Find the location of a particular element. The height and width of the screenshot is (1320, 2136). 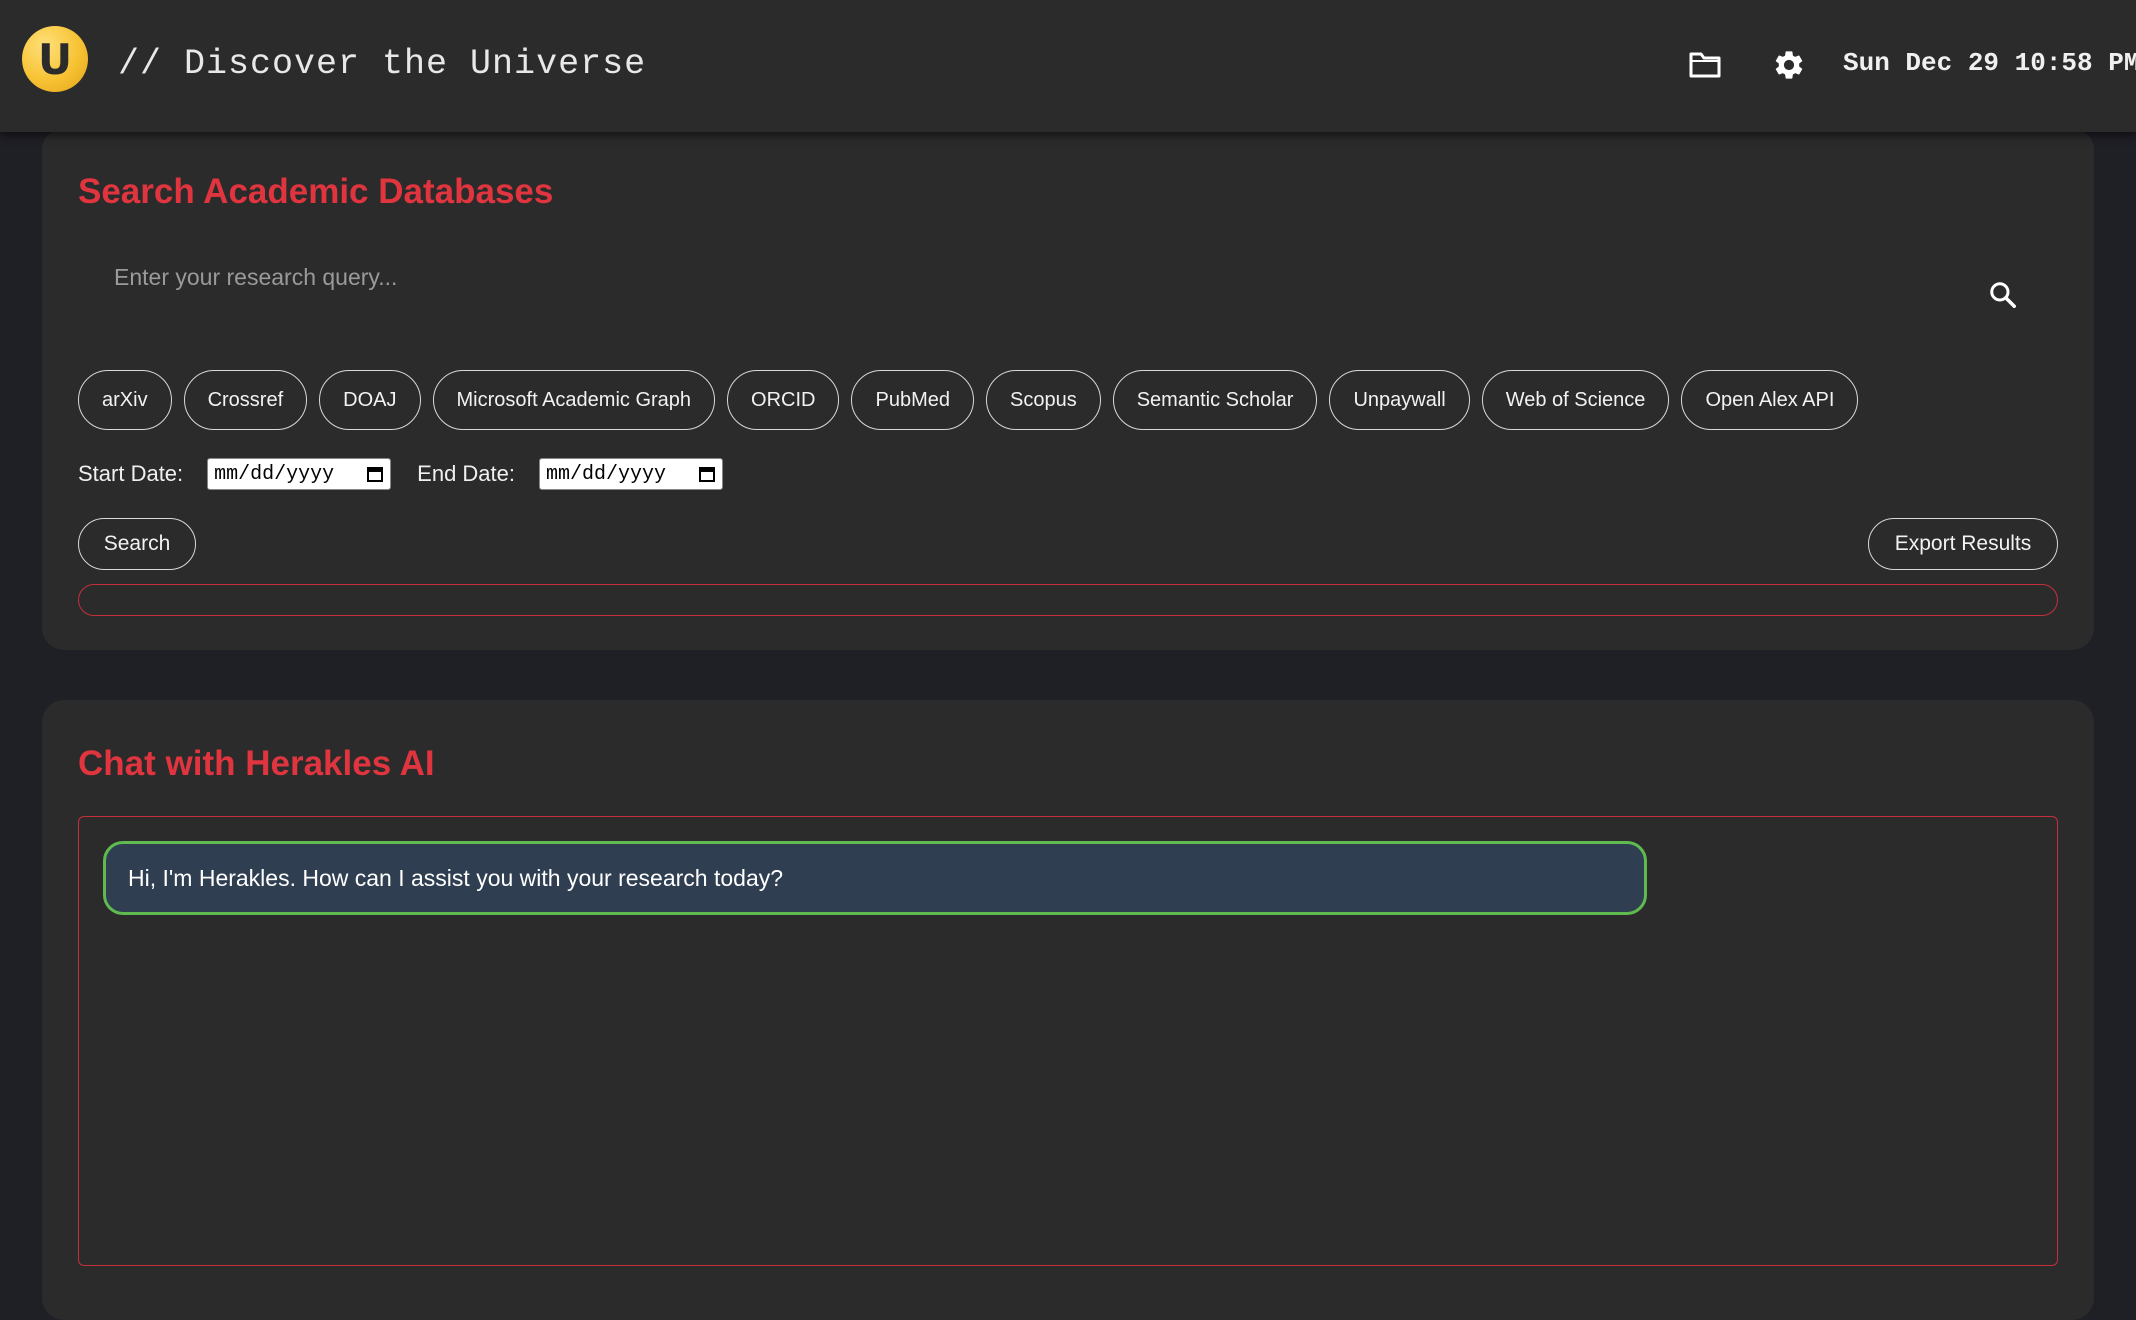

chip-unpaywall: Unpaywall is located at coordinates (1399, 400).